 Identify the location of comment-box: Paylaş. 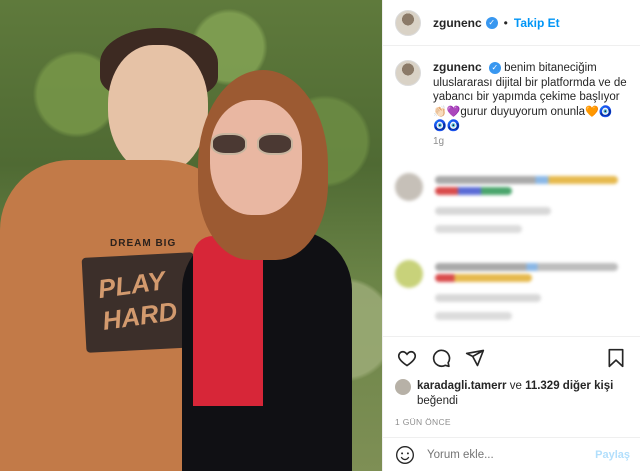
(511, 454).